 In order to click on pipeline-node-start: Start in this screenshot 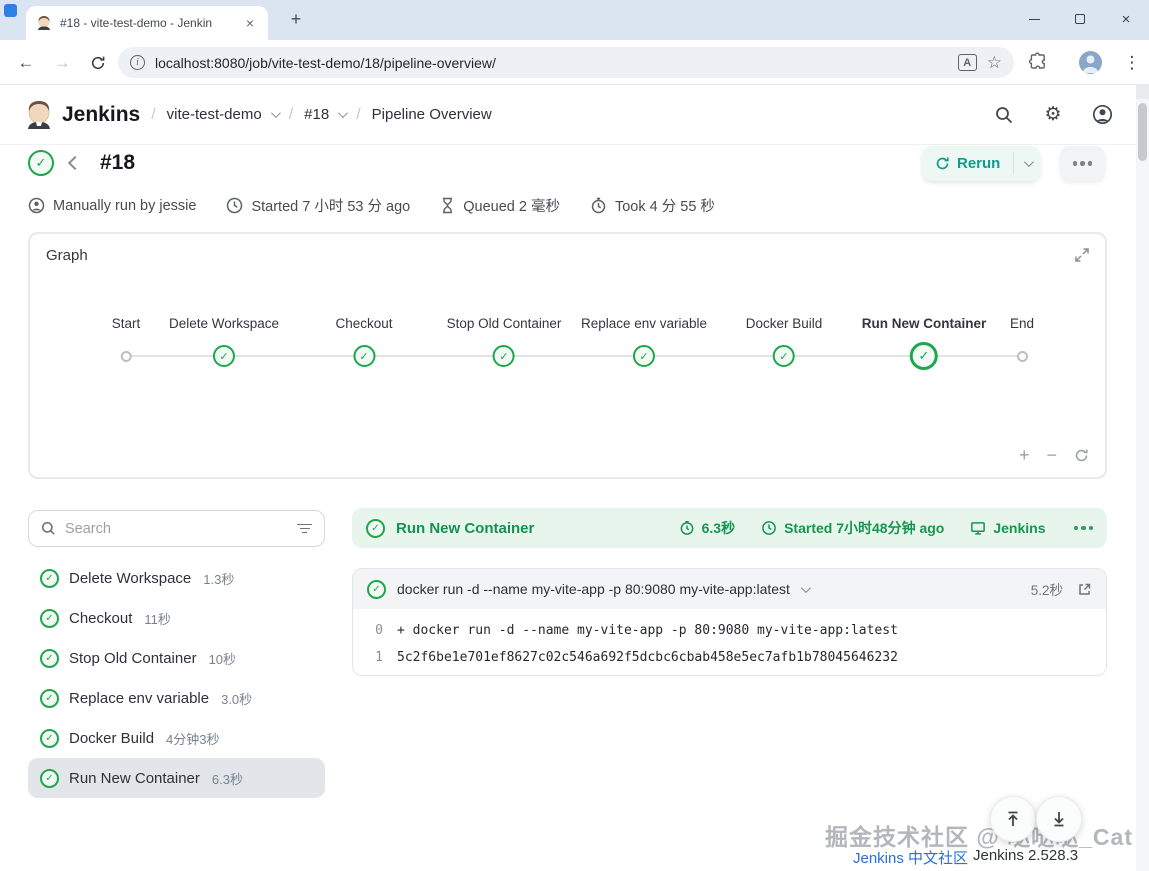, I will do `click(126, 343)`.